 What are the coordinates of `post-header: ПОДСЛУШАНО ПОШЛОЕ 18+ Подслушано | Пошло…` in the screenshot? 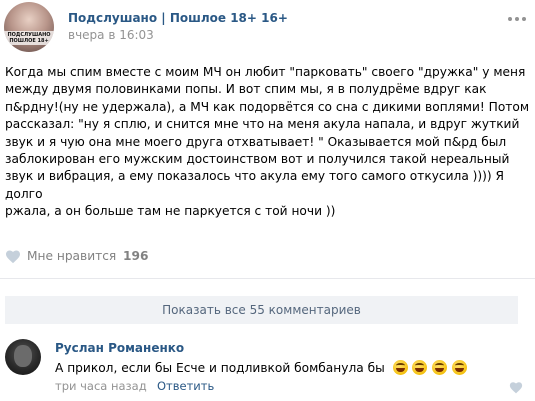 It's located at (267, 29).